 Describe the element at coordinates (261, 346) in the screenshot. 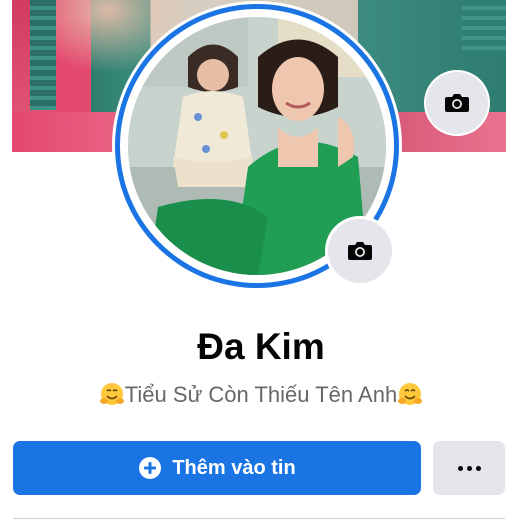

I see `profile-name: Đa Kim` at that location.